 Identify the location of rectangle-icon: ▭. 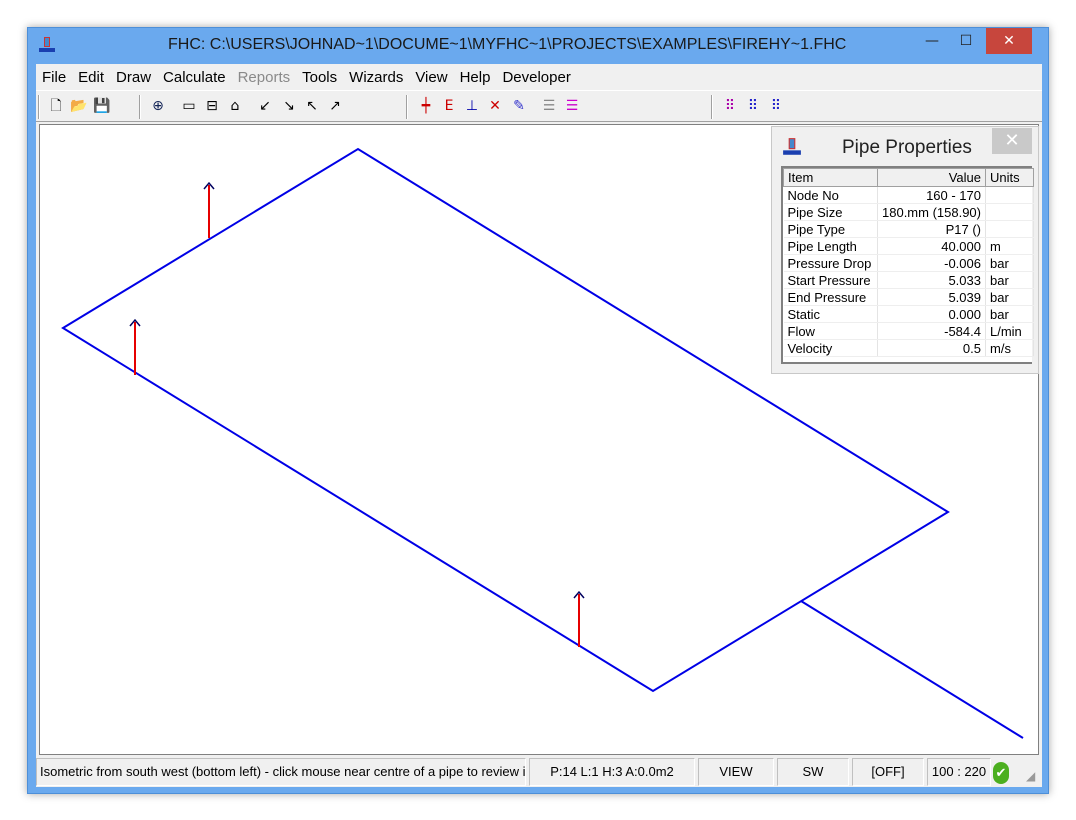
(189, 106).